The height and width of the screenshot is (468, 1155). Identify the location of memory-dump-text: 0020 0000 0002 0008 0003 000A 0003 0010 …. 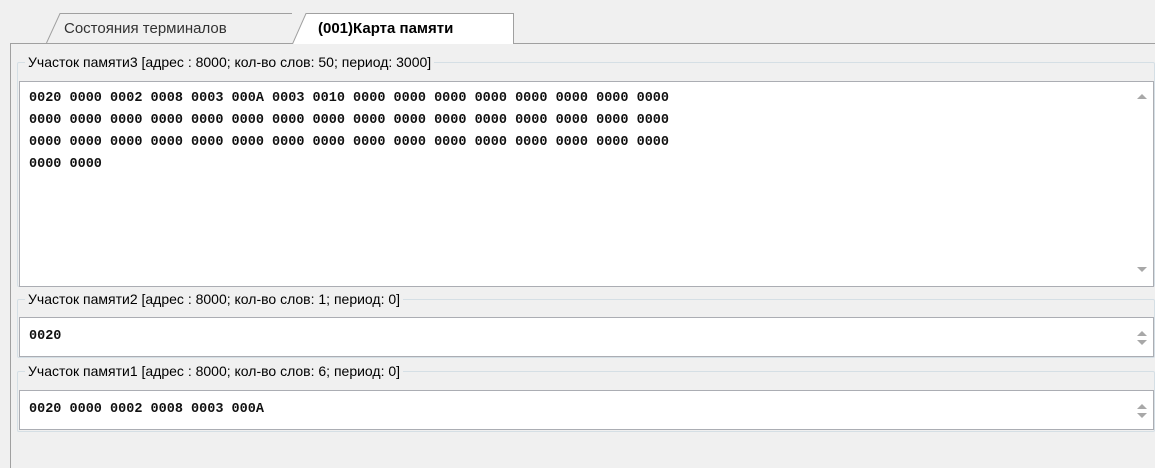
(349, 131).